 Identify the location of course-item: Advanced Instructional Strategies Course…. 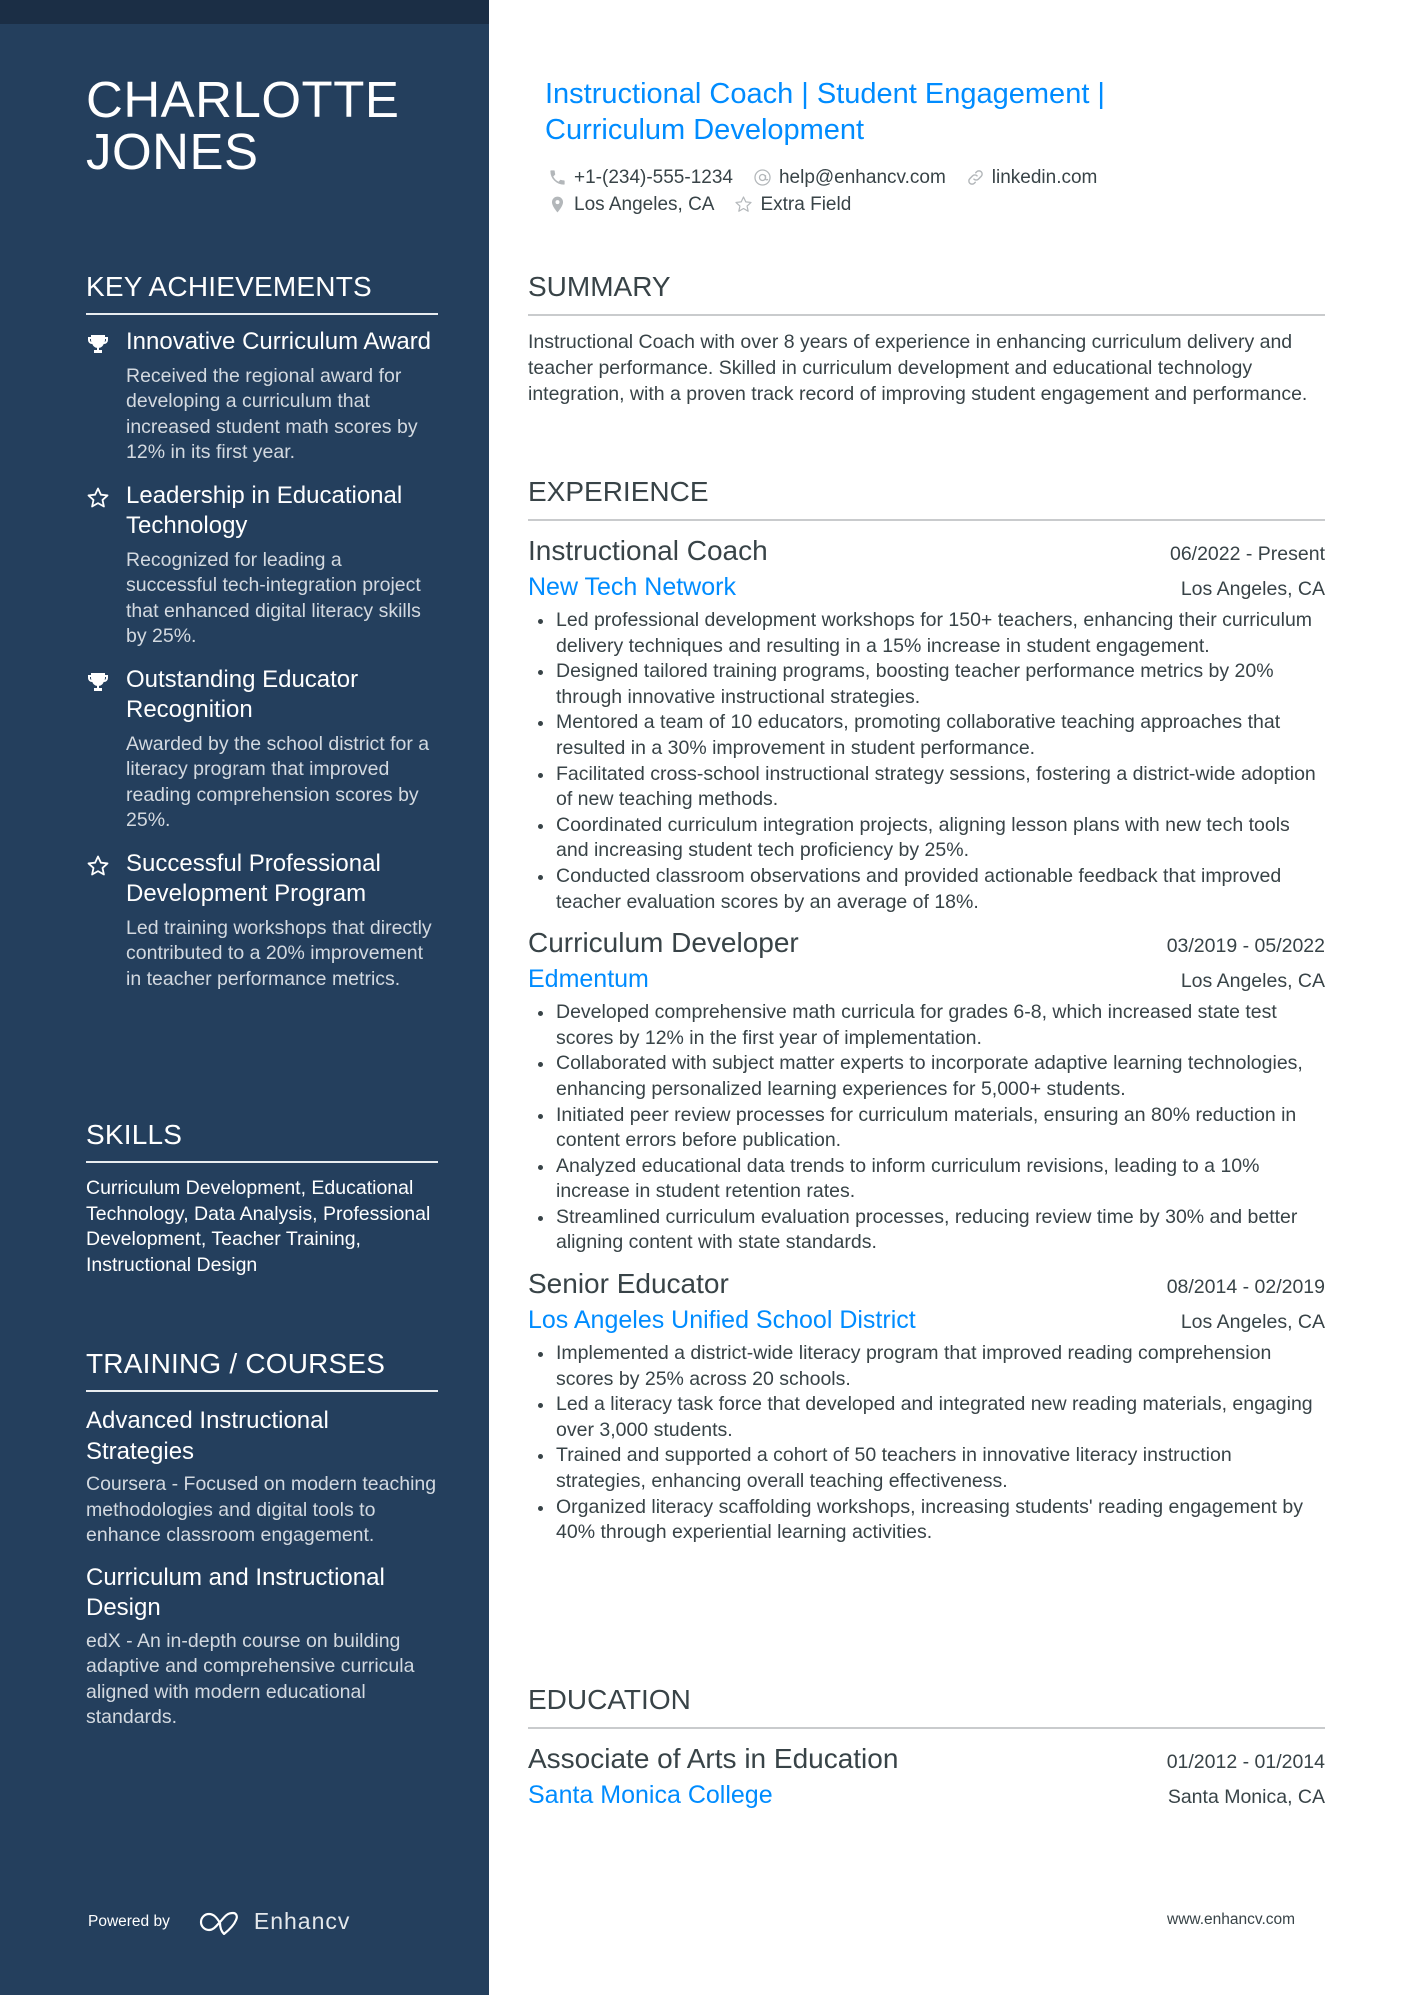
(262, 1477).